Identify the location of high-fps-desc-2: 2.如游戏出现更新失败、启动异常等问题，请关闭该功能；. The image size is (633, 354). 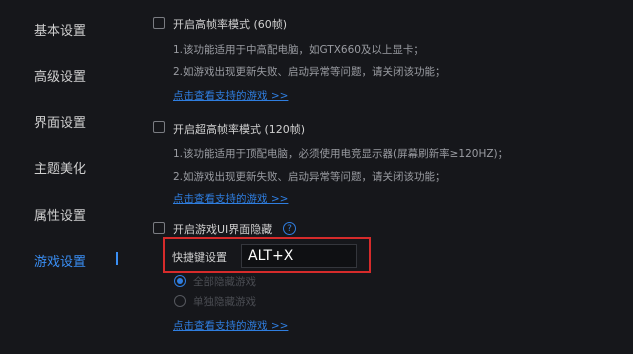
(309, 72).